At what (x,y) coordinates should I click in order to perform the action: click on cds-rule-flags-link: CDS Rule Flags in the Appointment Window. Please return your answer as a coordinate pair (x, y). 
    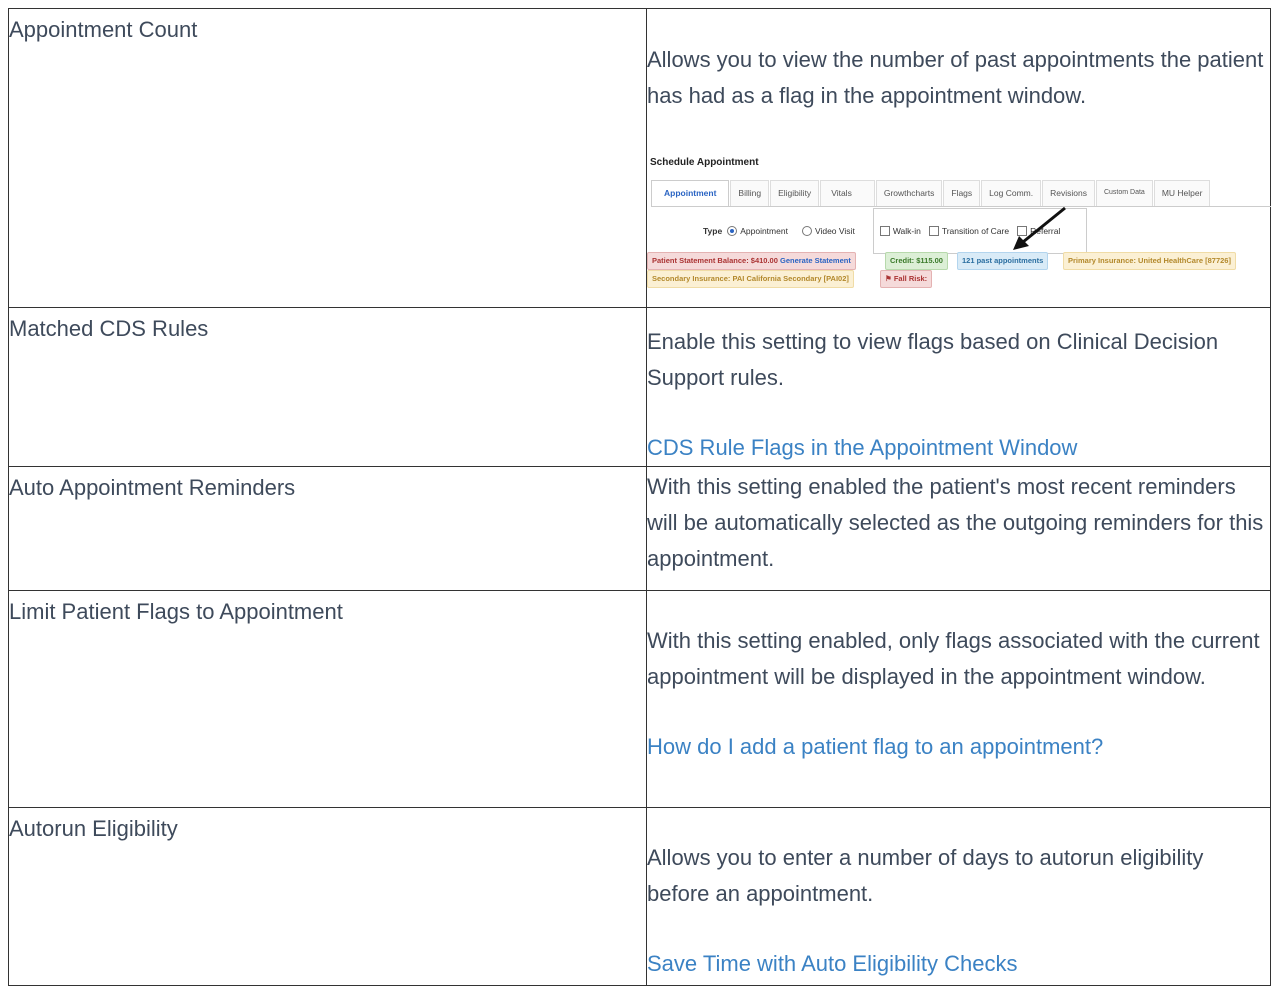
    Looking at the image, I should click on (862, 447).